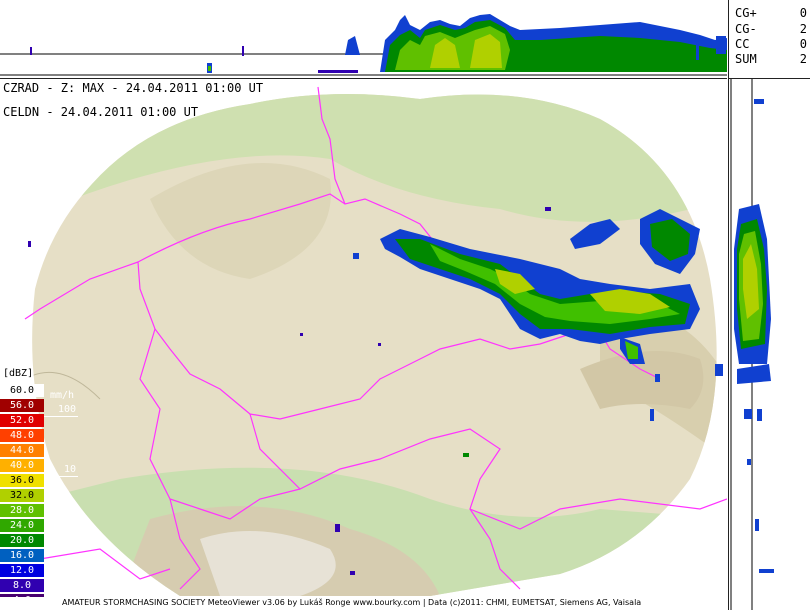  I want to click on legend-mmh-unit: mm/h, so click(62, 395).